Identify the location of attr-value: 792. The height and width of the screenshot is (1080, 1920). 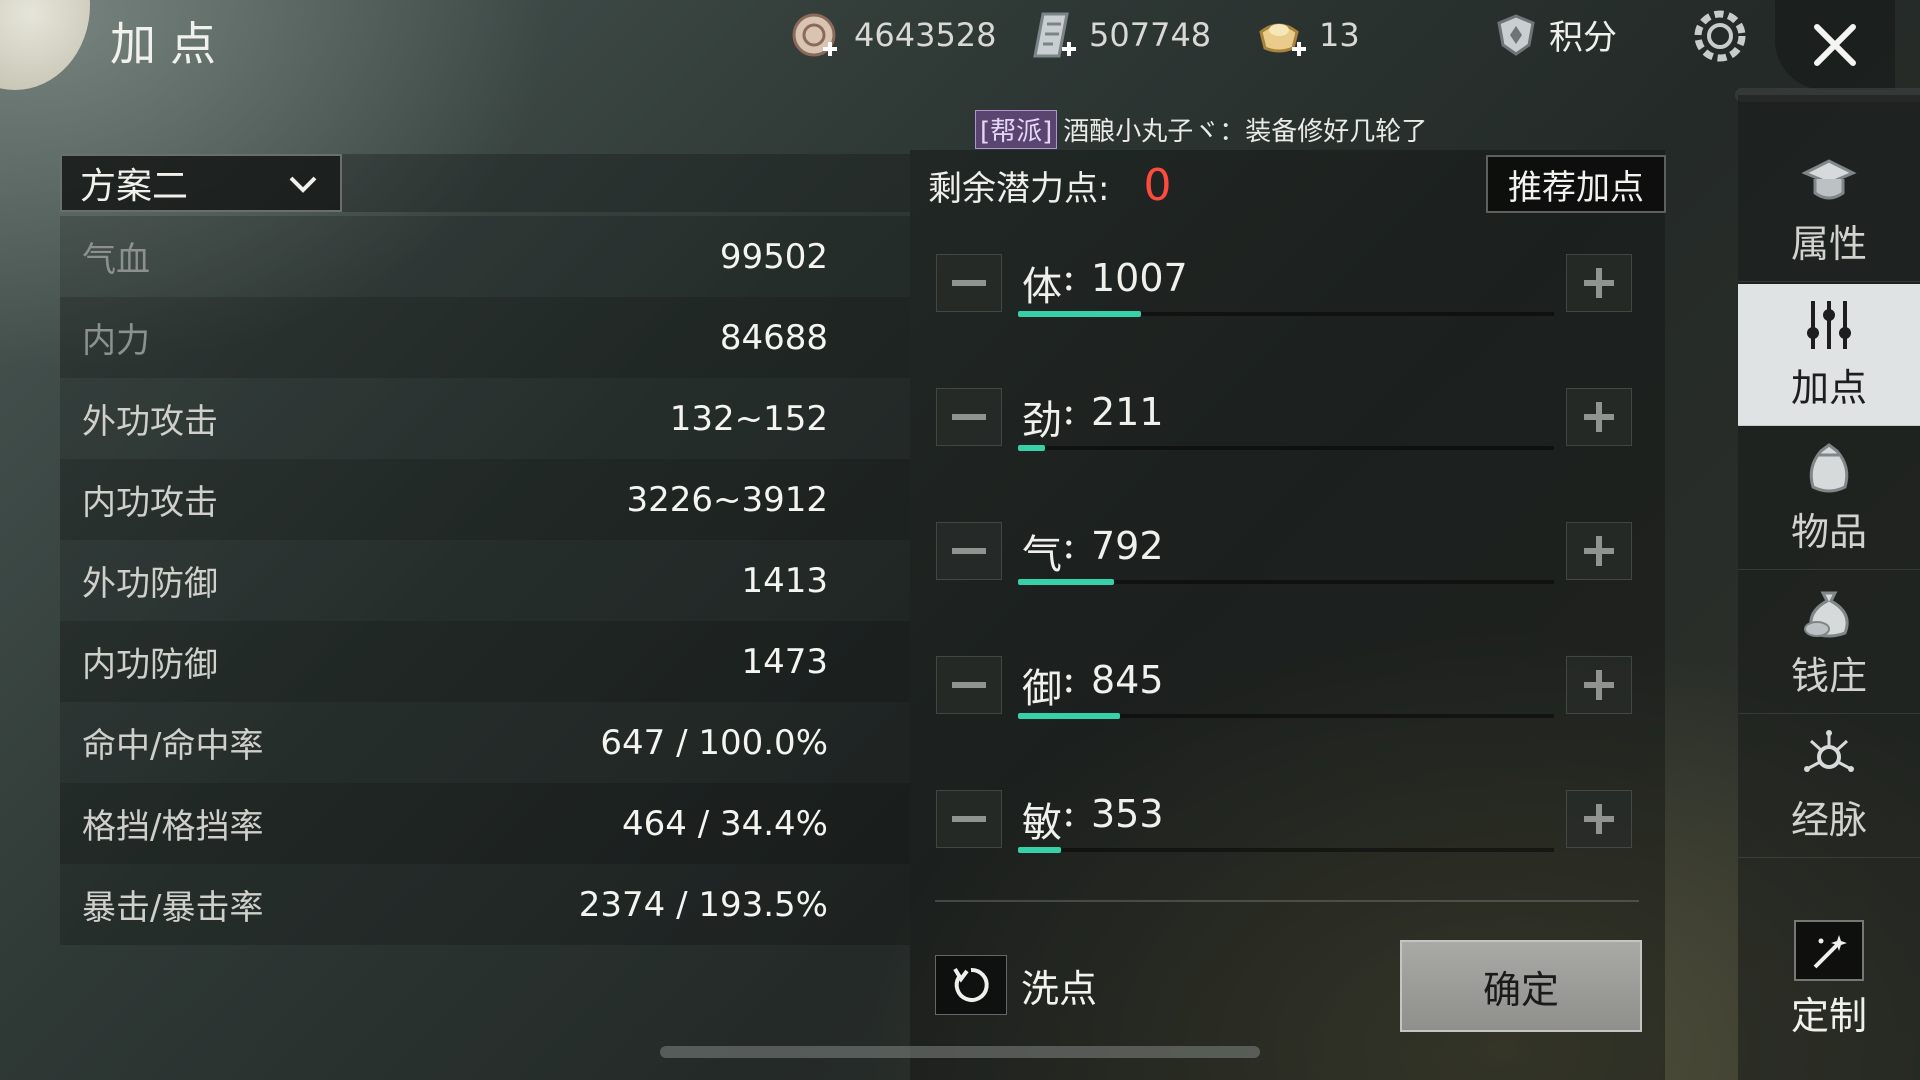
(1127, 546).